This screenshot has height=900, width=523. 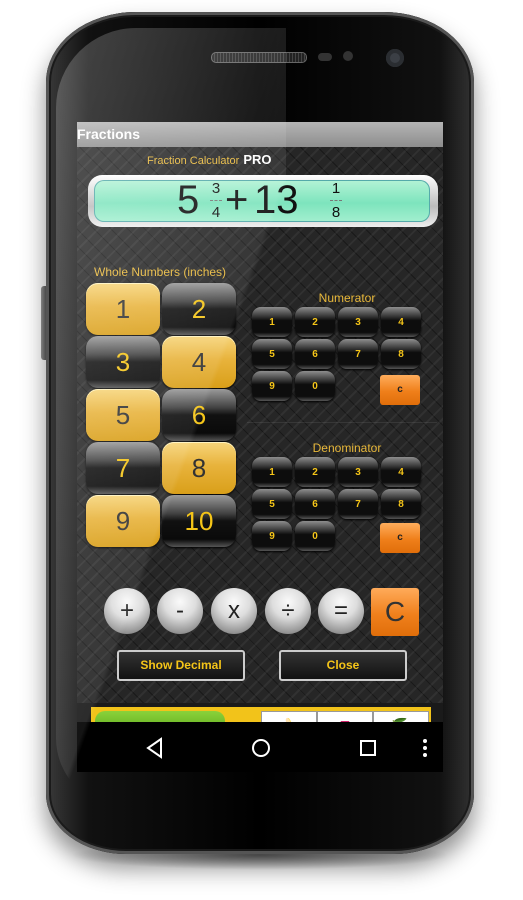 What do you see at coordinates (123, 521) in the screenshot?
I see `whole-number-key-9: 9` at bounding box center [123, 521].